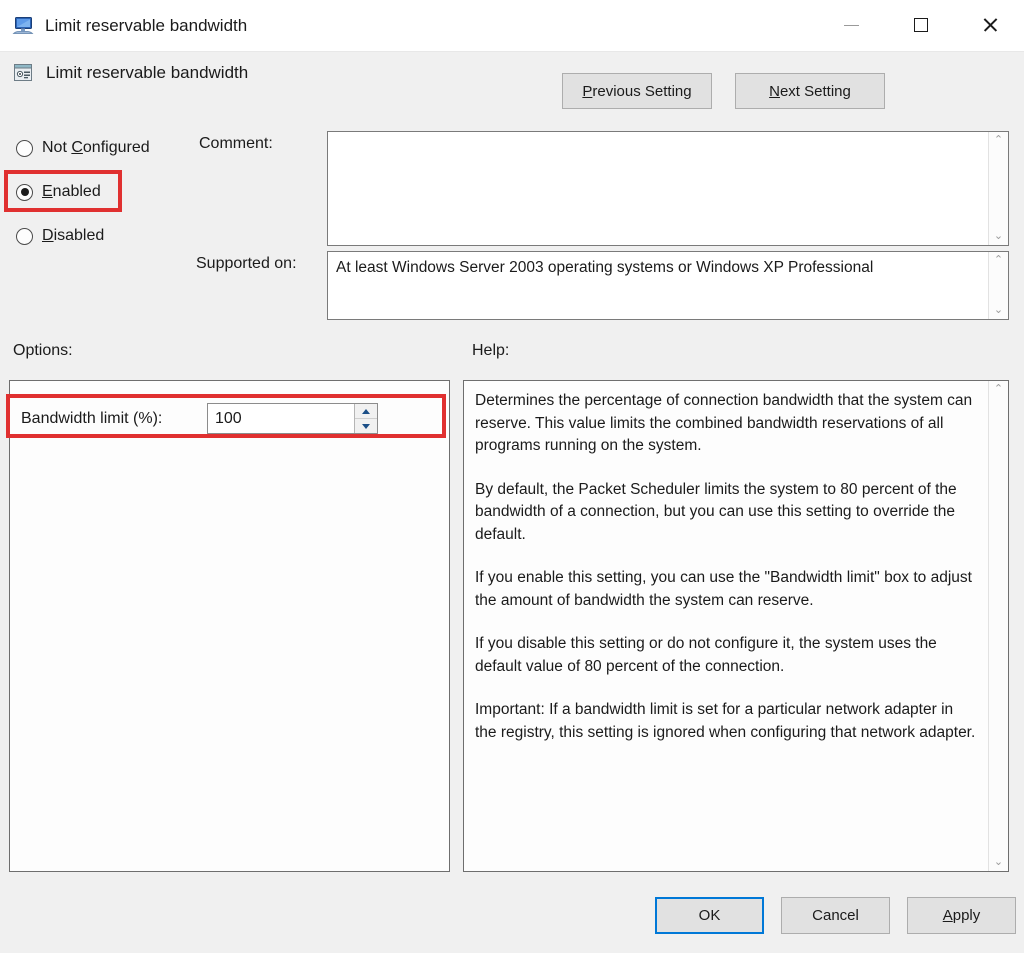  I want to click on apply-button: Apply, so click(961, 915).